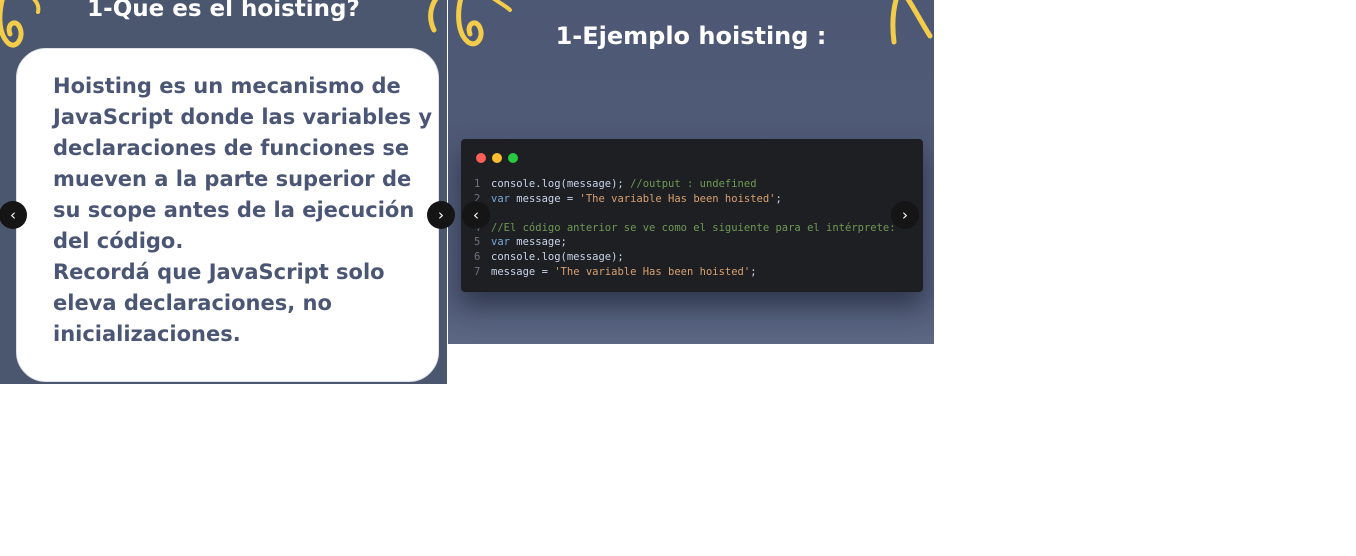 This screenshot has height=556, width=1356. Describe the element at coordinates (223, 11) in the screenshot. I see `slide-title: 1-Que es el hoisting?` at that location.